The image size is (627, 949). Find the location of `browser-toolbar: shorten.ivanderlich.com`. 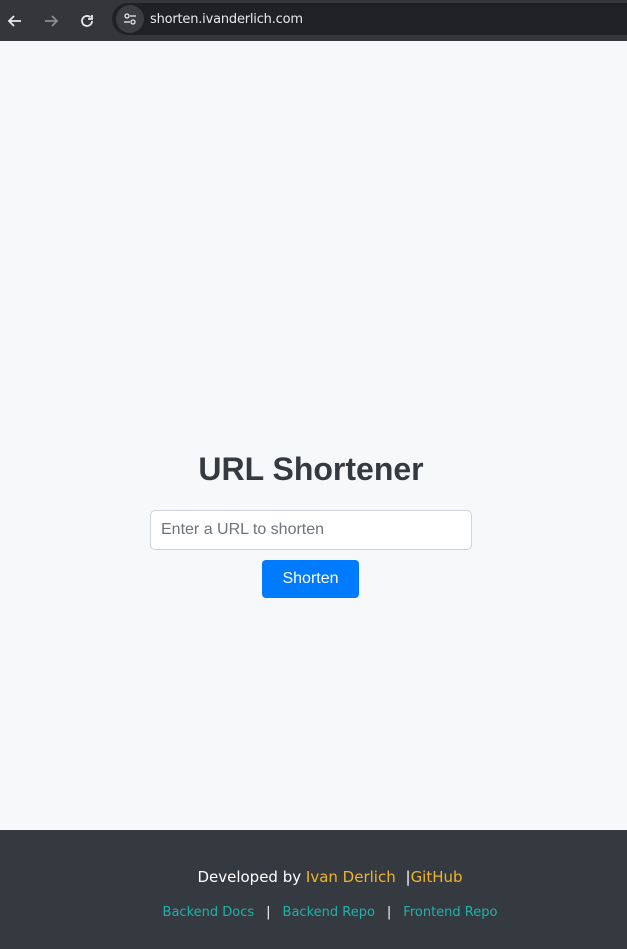

browser-toolbar: shorten.ivanderlich.com is located at coordinates (313, 20).